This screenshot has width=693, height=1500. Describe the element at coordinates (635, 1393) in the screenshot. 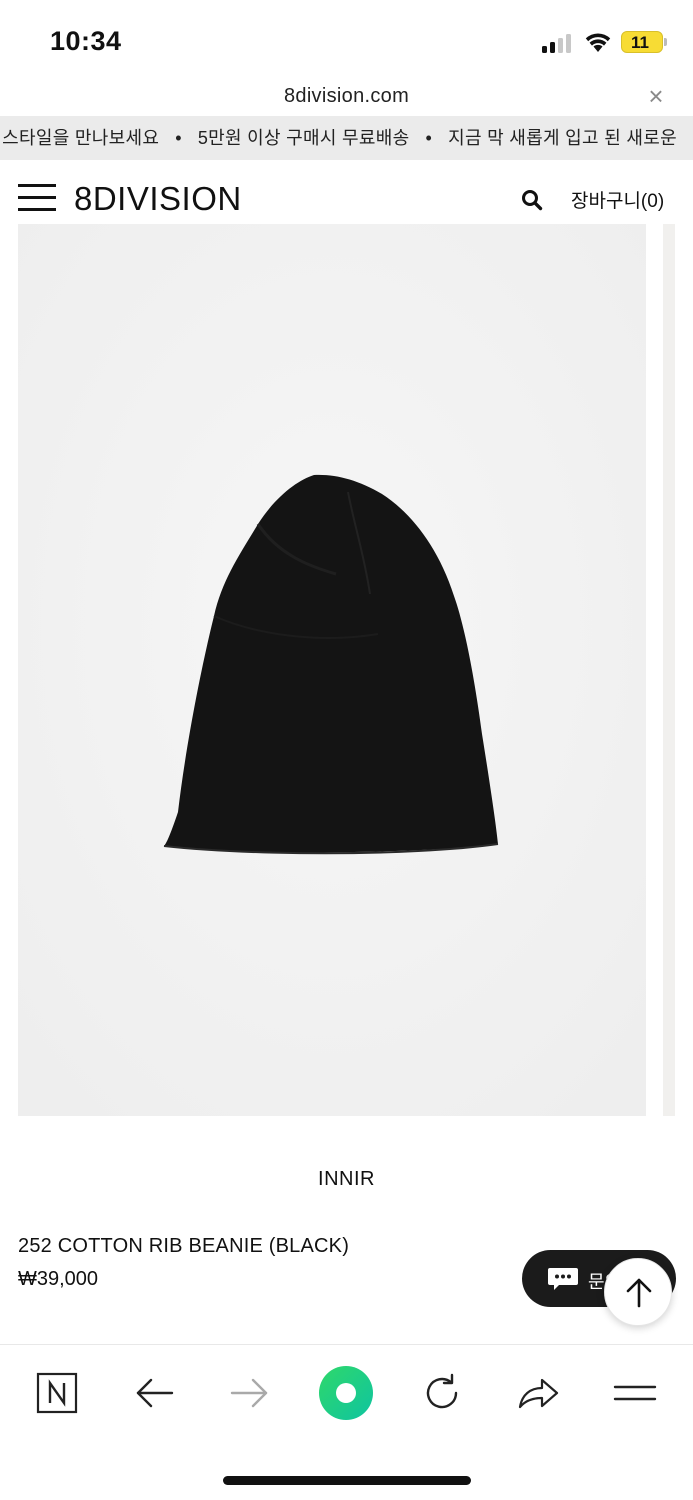

I see `menu-lines-icon` at that location.